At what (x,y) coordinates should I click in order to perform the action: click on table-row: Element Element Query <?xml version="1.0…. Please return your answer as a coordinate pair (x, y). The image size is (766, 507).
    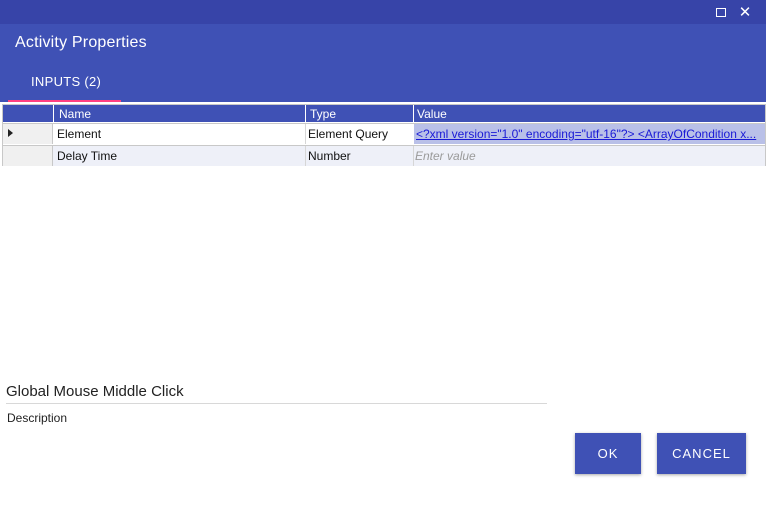
    Looking at the image, I should click on (384, 133).